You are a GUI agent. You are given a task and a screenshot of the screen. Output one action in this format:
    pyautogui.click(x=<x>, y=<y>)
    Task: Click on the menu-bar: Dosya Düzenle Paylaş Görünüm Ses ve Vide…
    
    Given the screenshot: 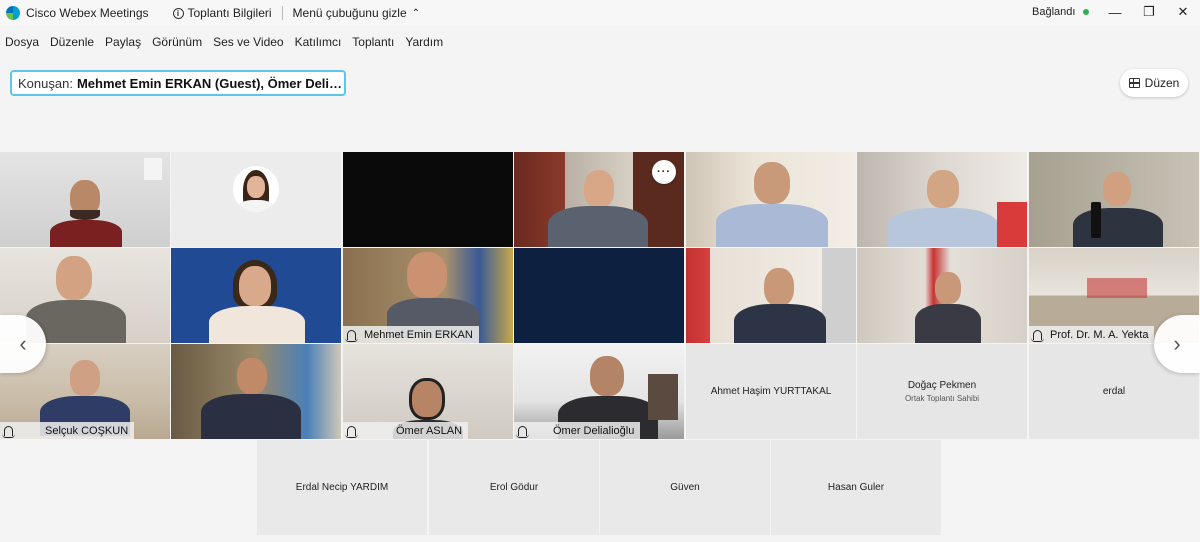 What is the action you would take?
    pyautogui.click(x=224, y=42)
    